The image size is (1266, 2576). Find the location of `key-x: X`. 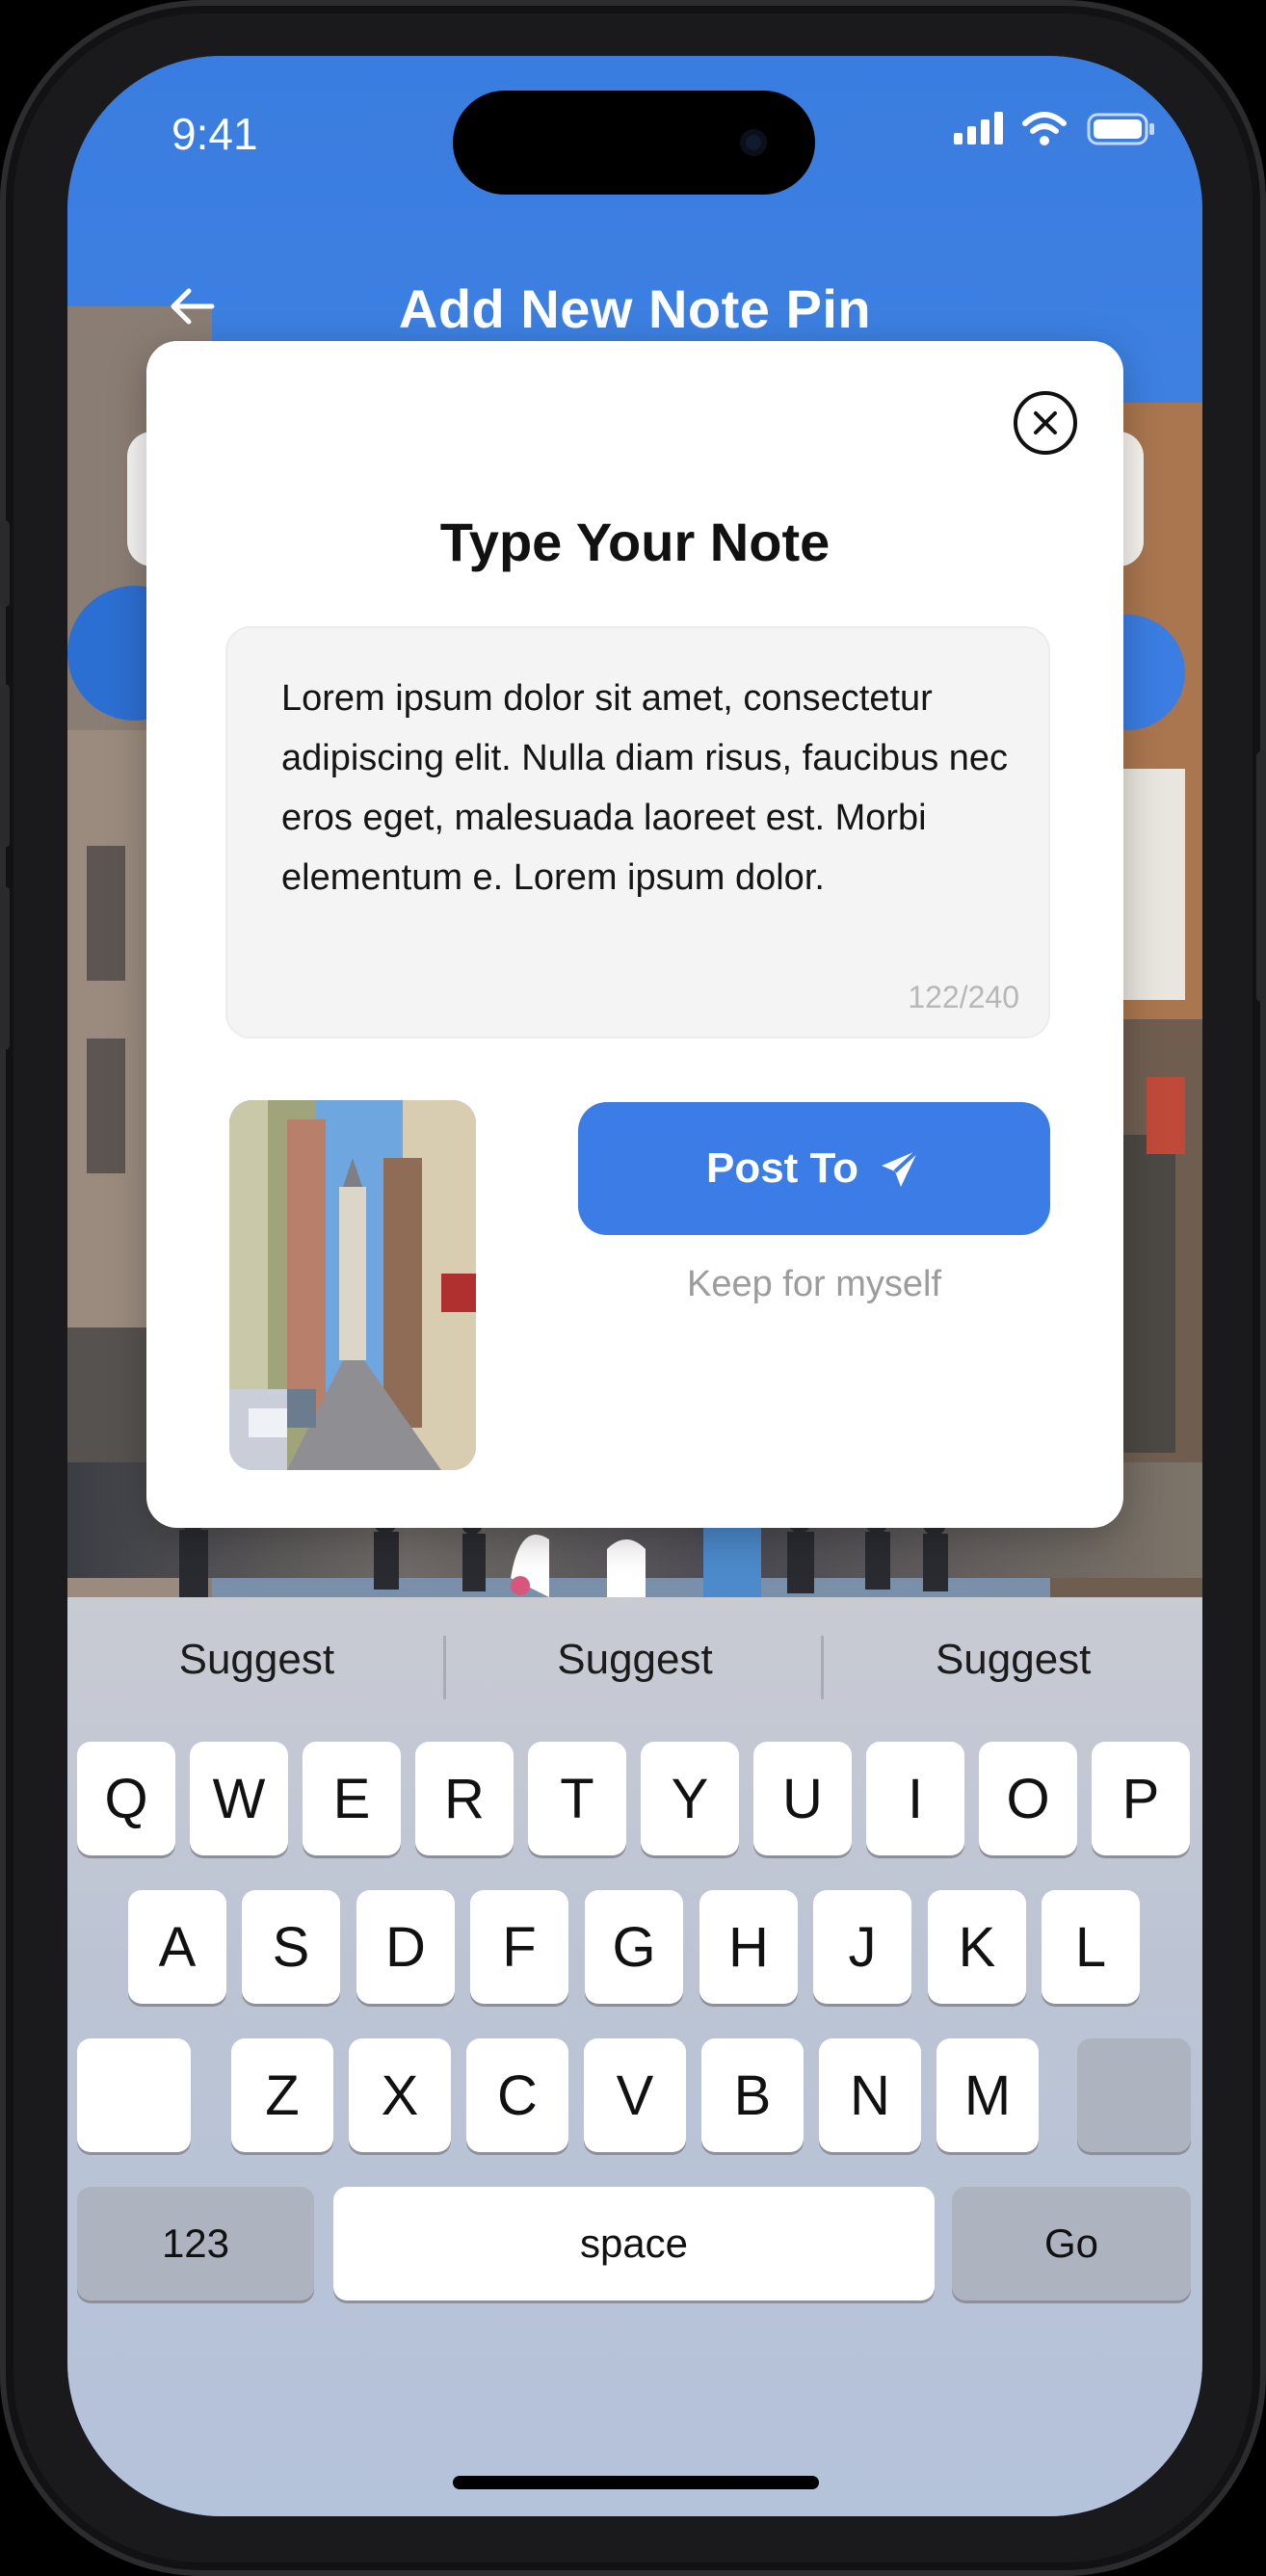

key-x: X is located at coordinates (400, 2095).